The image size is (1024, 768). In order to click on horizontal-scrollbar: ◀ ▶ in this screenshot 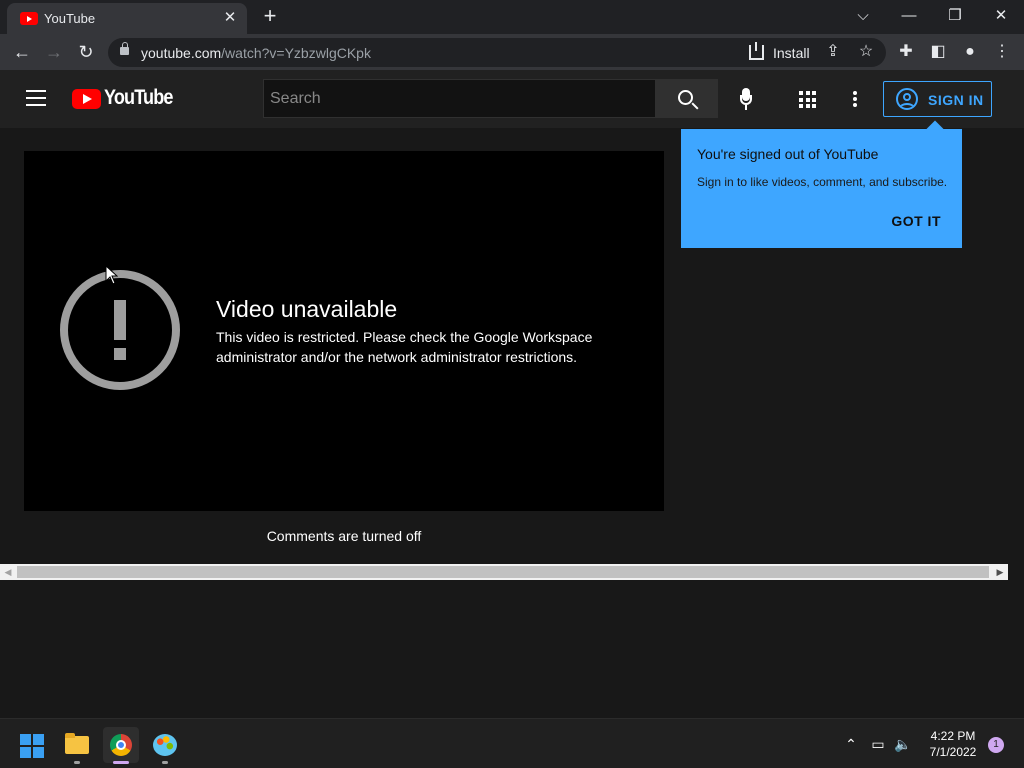, I will do `click(504, 572)`.